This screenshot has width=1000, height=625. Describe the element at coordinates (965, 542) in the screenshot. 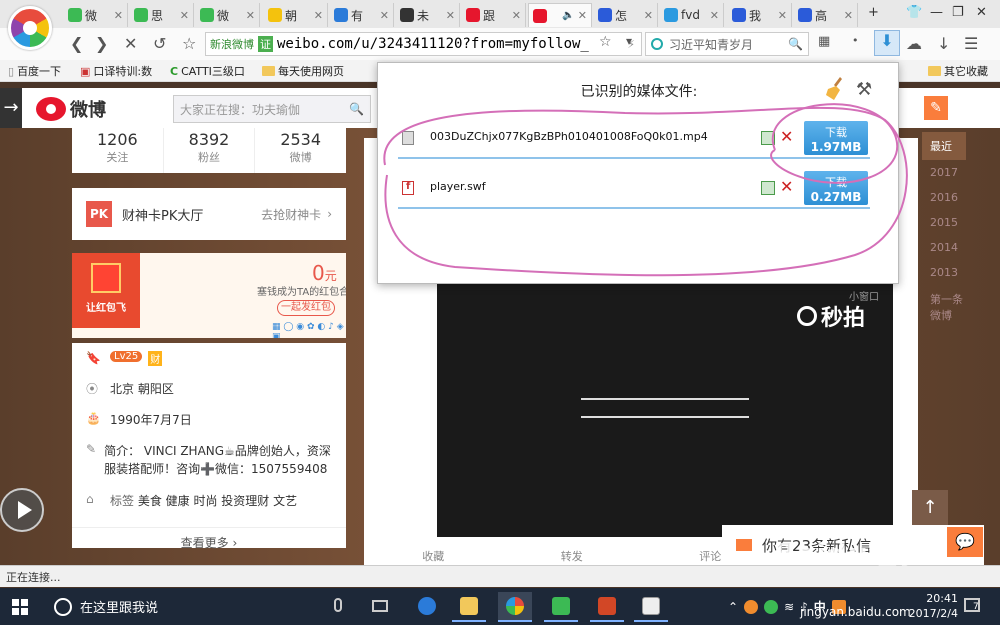

I see `chat-button: 💬` at that location.